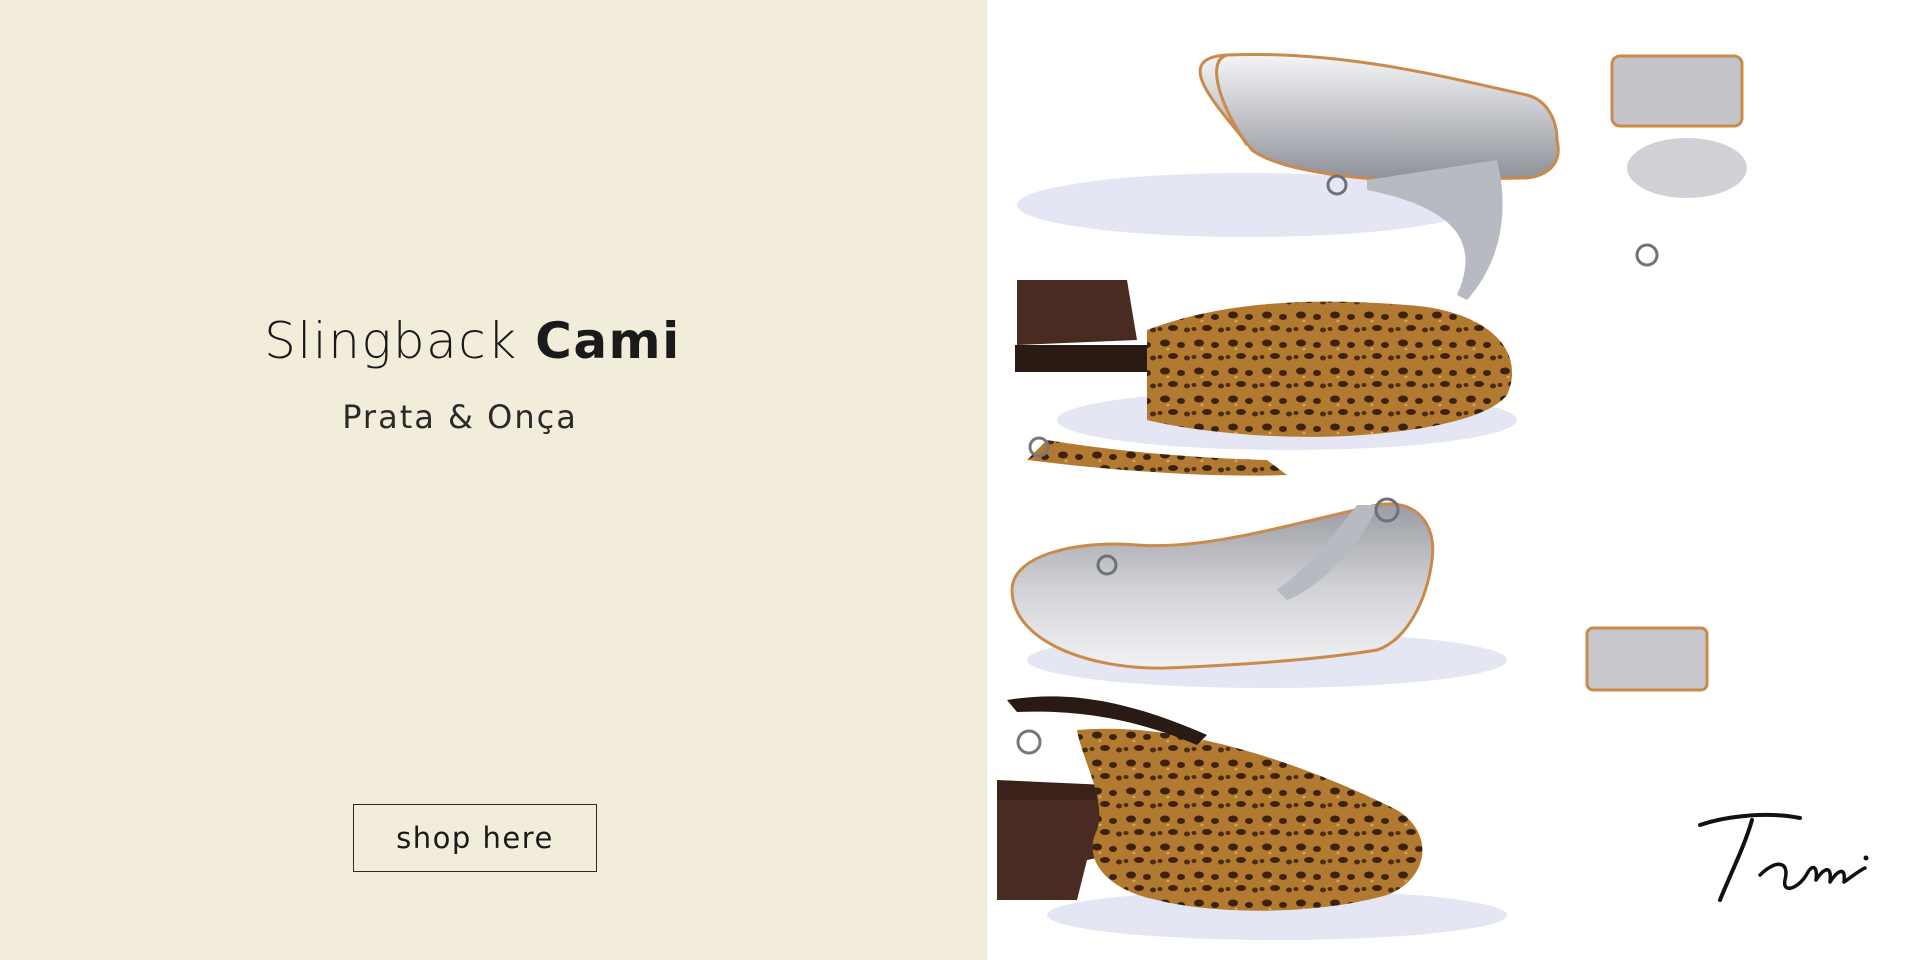  What do you see at coordinates (460, 417) in the screenshot?
I see `hero-subtitle: Prata & Onça` at bounding box center [460, 417].